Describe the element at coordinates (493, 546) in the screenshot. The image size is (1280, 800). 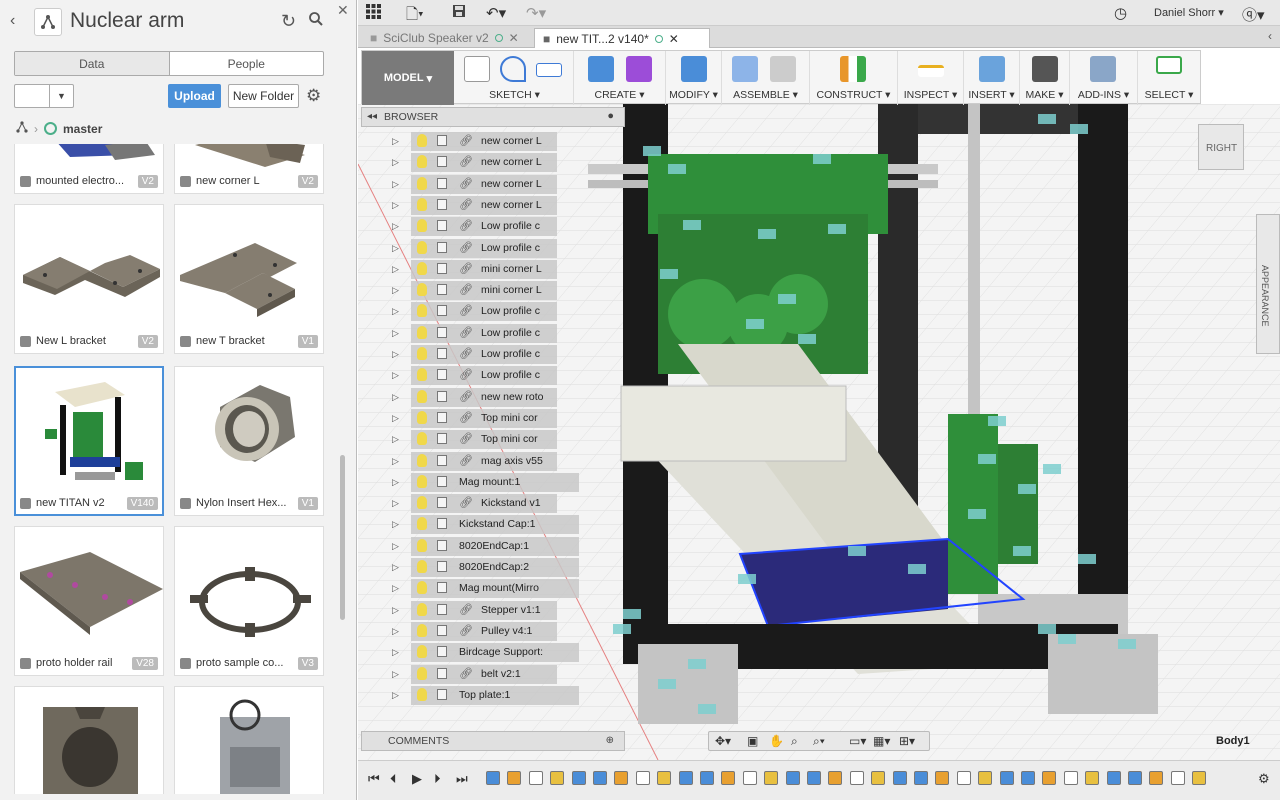
I see `browser-item: ▷ 8020EndCap:1` at that location.